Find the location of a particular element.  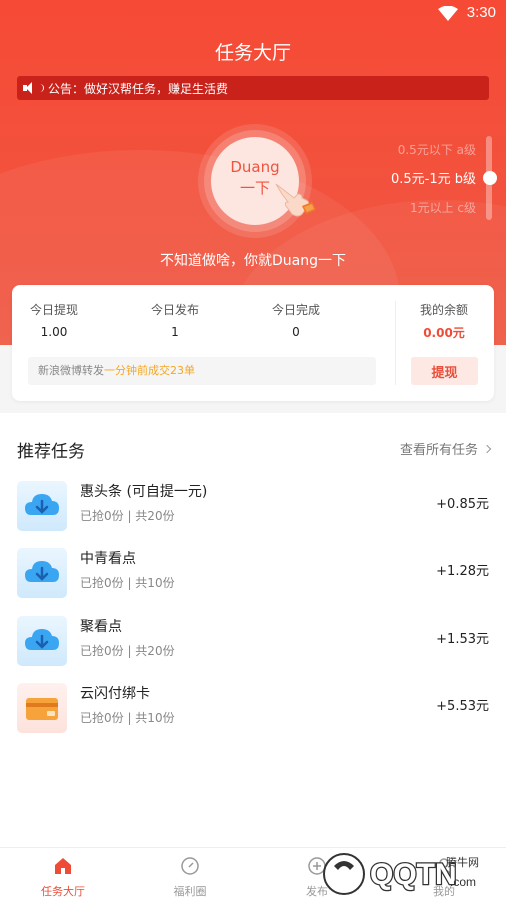

balance-label: 我的余额 is located at coordinates (443, 310).